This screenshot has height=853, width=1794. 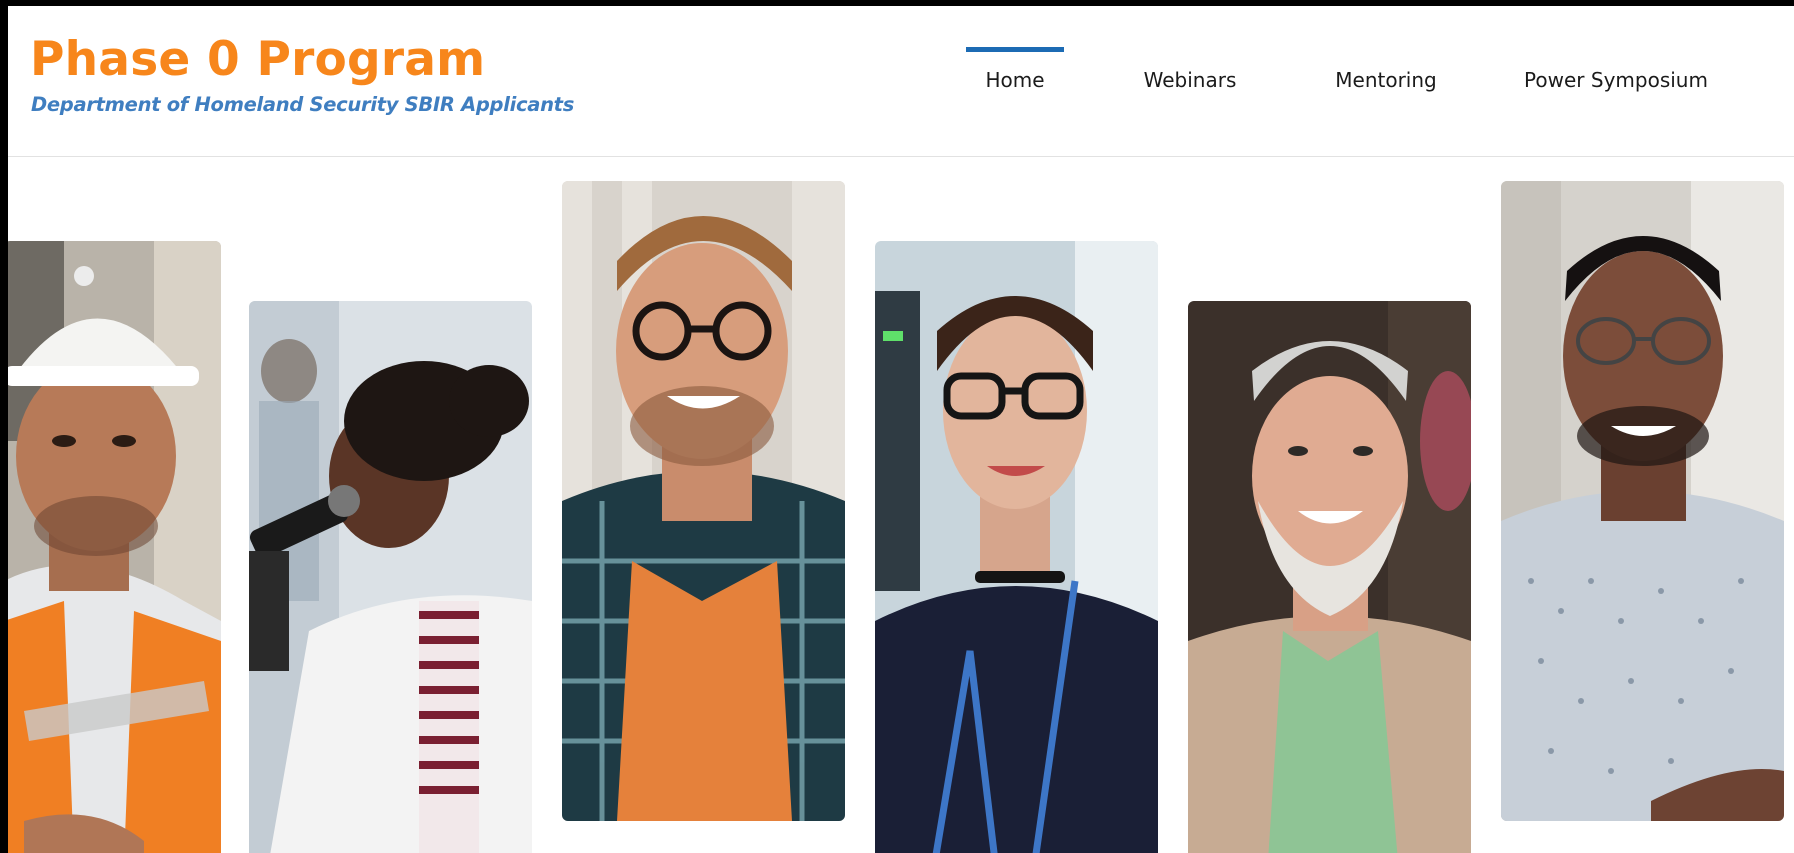 What do you see at coordinates (1386, 72) in the screenshot?
I see `nav-mentoring: Mentoring` at bounding box center [1386, 72].